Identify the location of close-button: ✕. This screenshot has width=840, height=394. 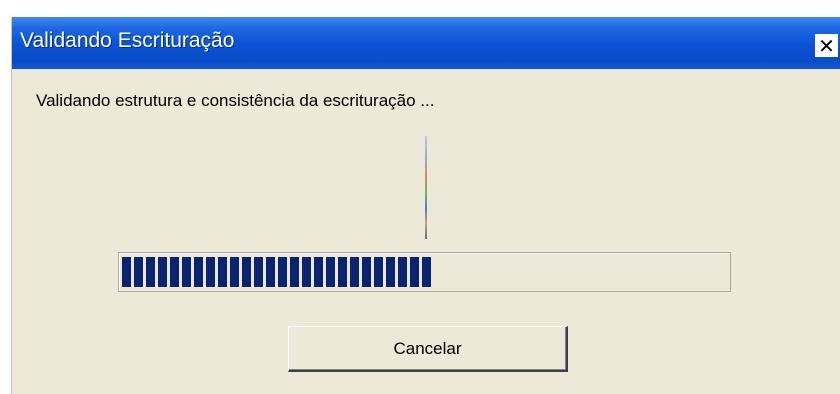
(826, 45).